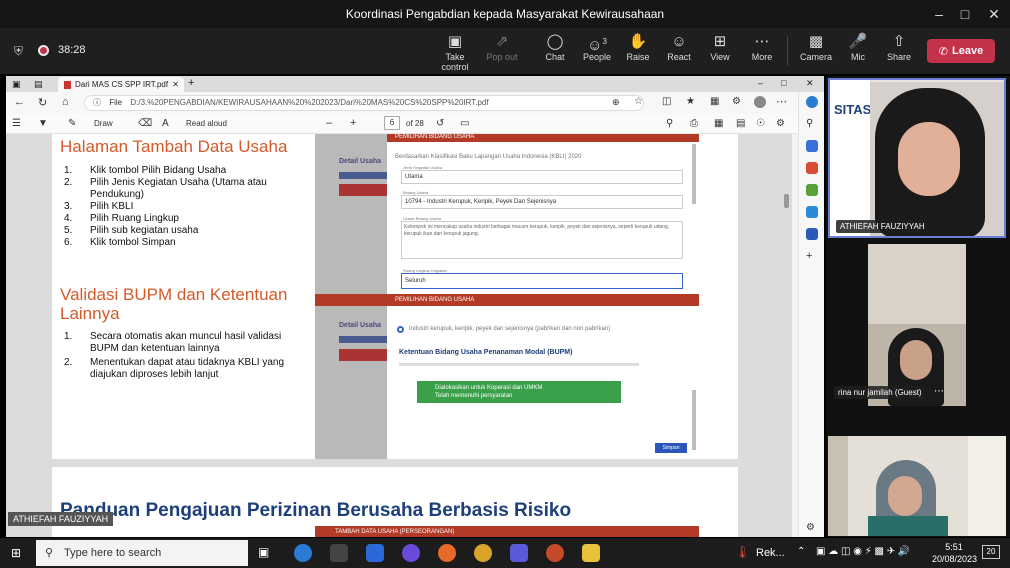  Describe the element at coordinates (781, 101) in the screenshot. I see `menu-icon: ⋯` at that location.